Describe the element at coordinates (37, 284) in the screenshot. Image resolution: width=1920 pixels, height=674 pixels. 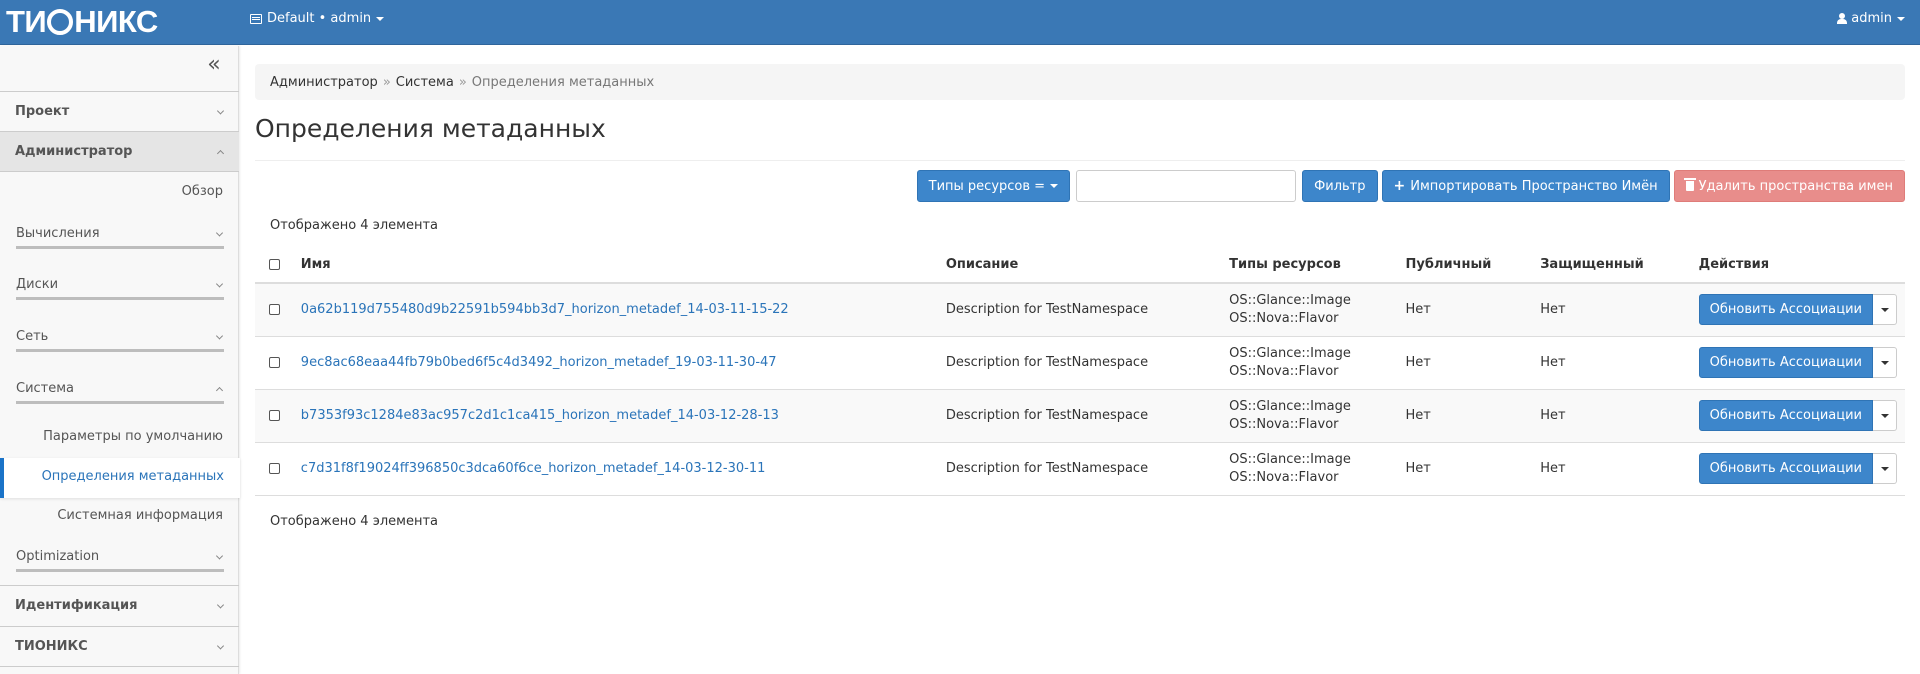
I see `sidebar-group-label: Диски` at that location.